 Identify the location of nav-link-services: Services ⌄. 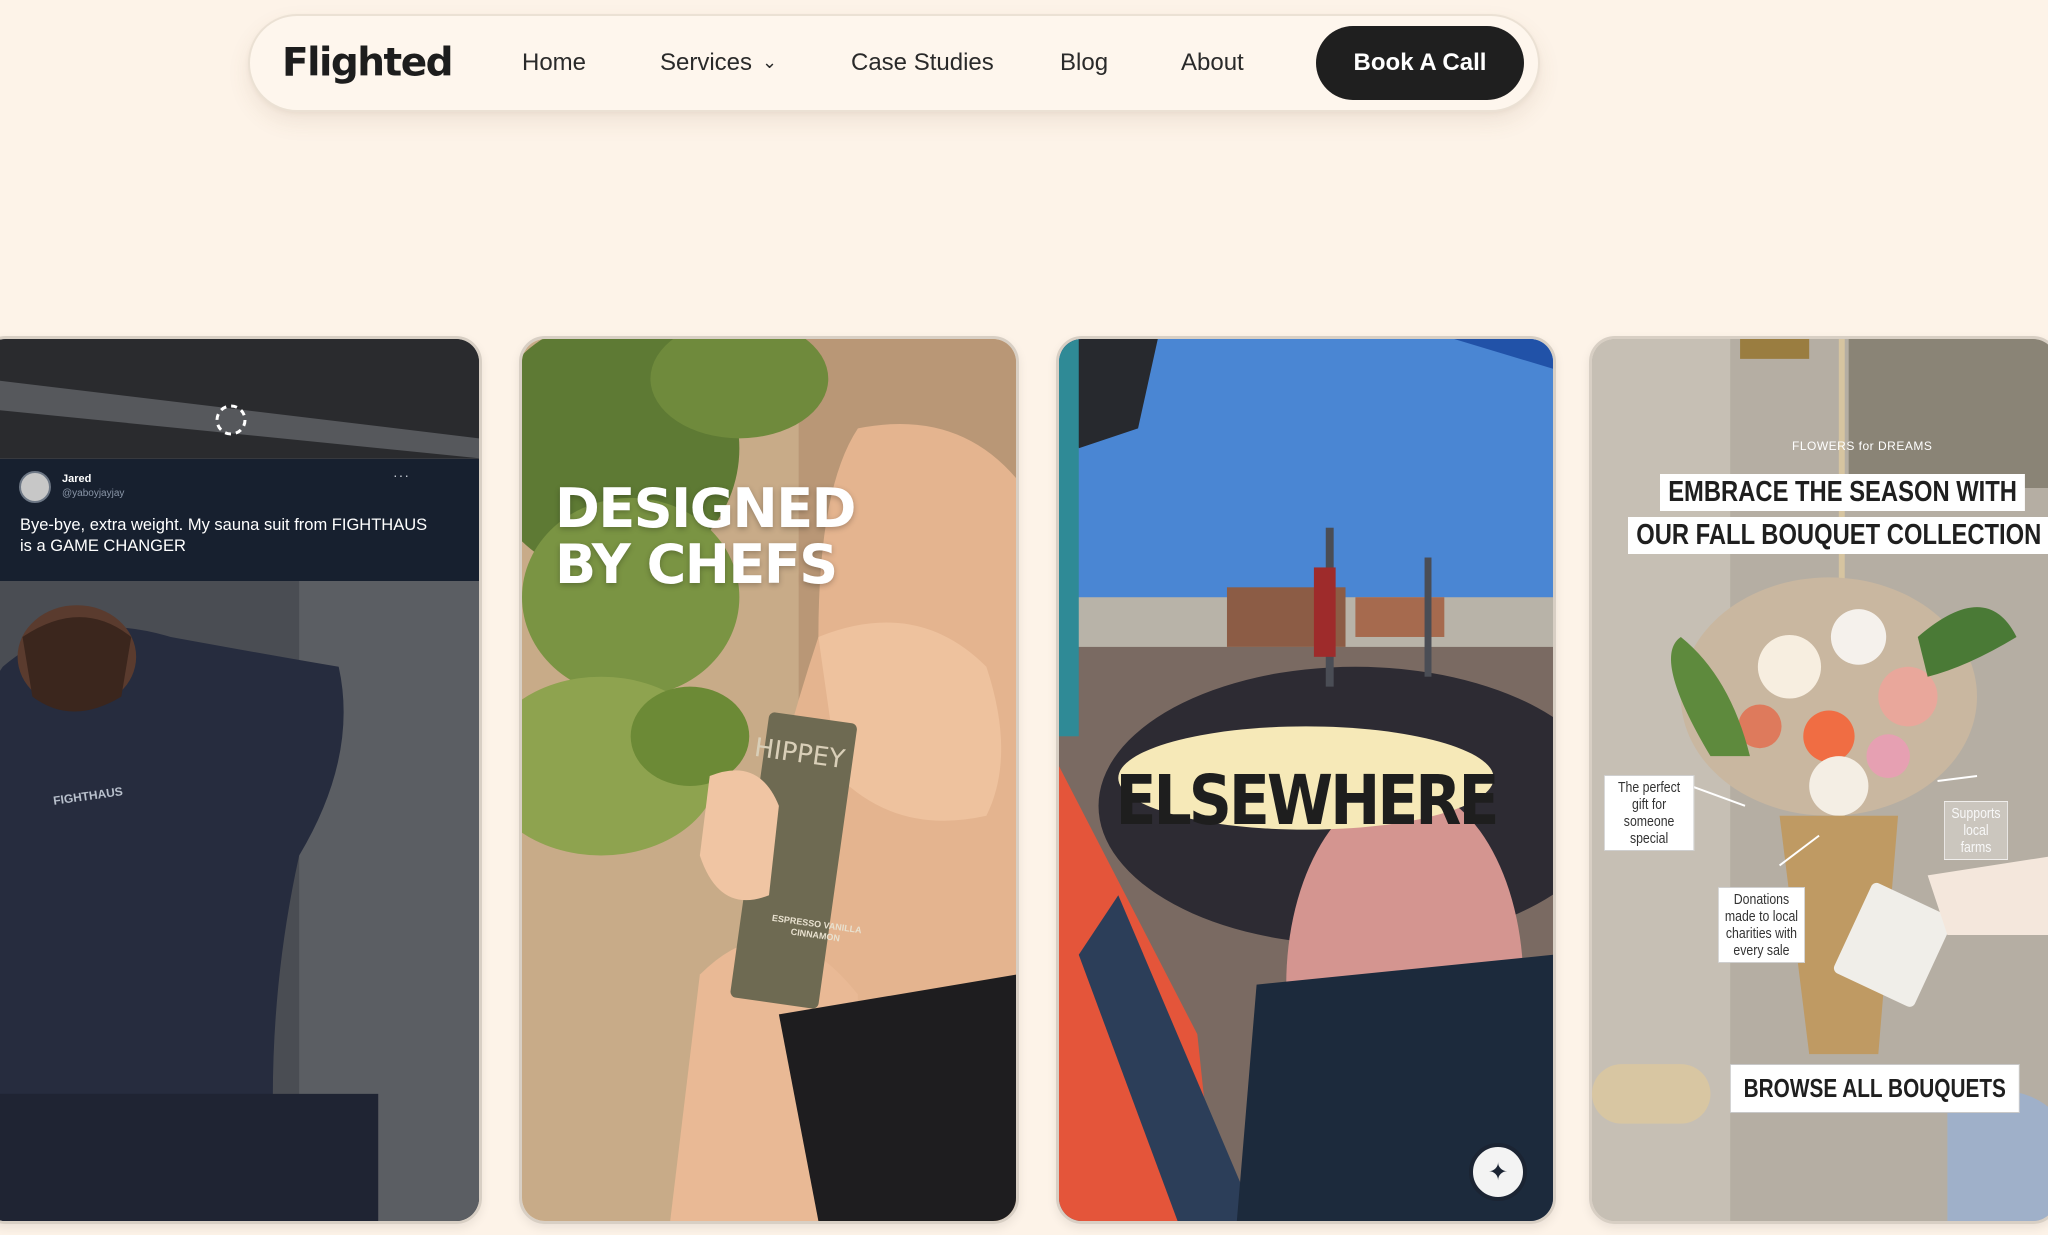
(718, 63).